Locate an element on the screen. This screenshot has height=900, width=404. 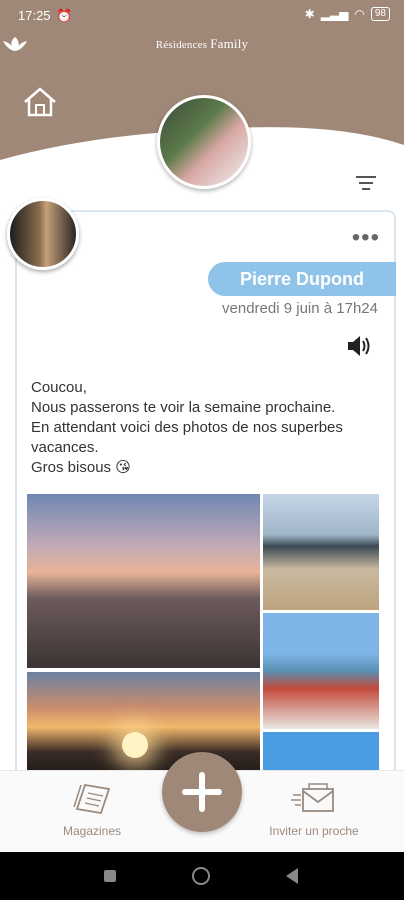
envelope-icon is located at coordinates (312, 797).